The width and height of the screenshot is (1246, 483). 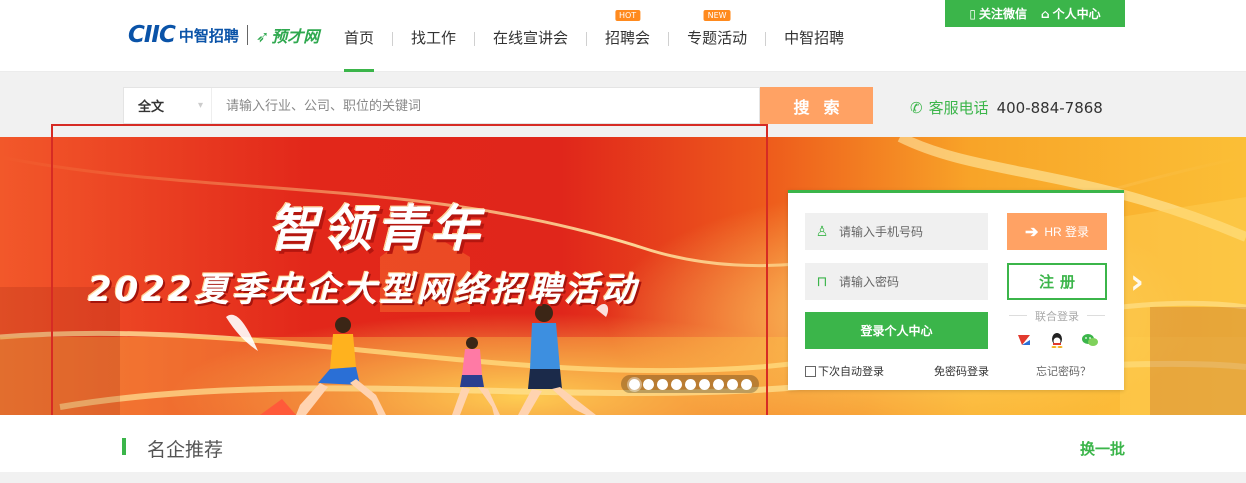 I want to click on leaf-icon: ➶, so click(x=262, y=36).